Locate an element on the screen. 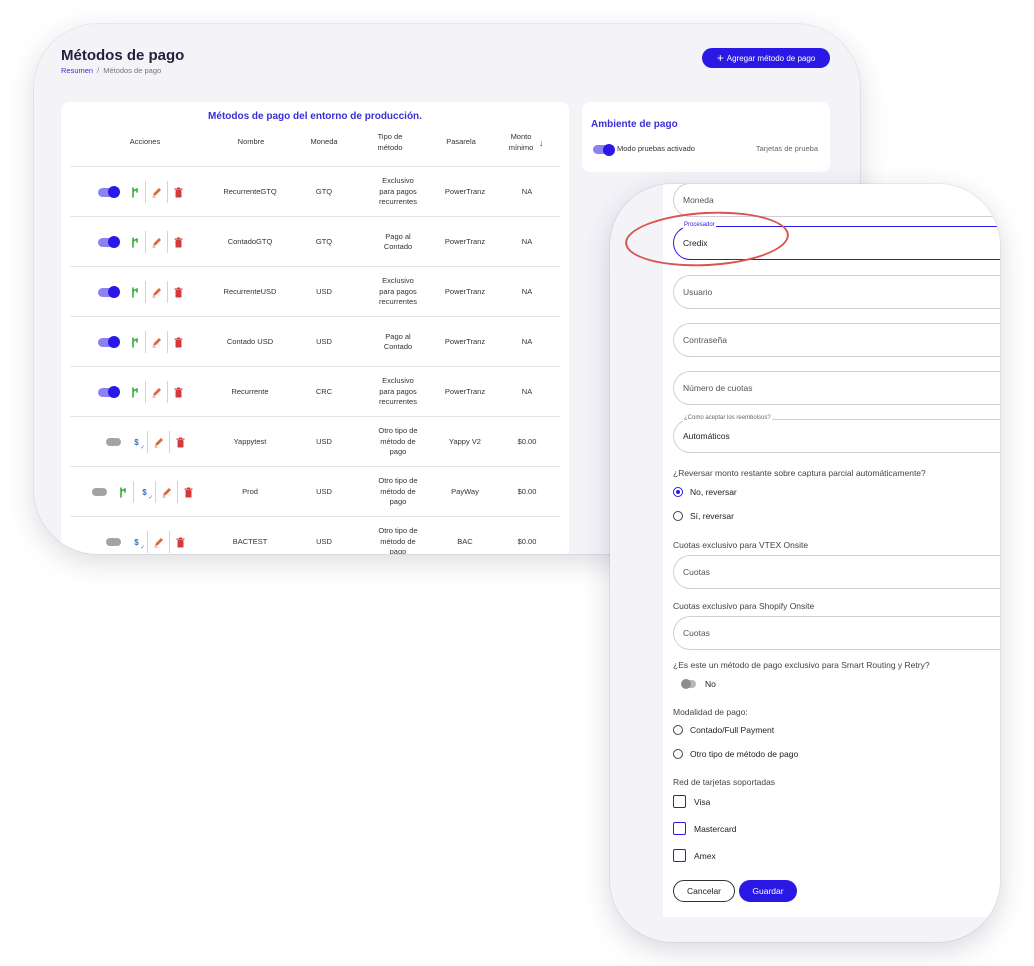  vtex-cuotas-placeholder: Cuotas is located at coordinates (696, 572).